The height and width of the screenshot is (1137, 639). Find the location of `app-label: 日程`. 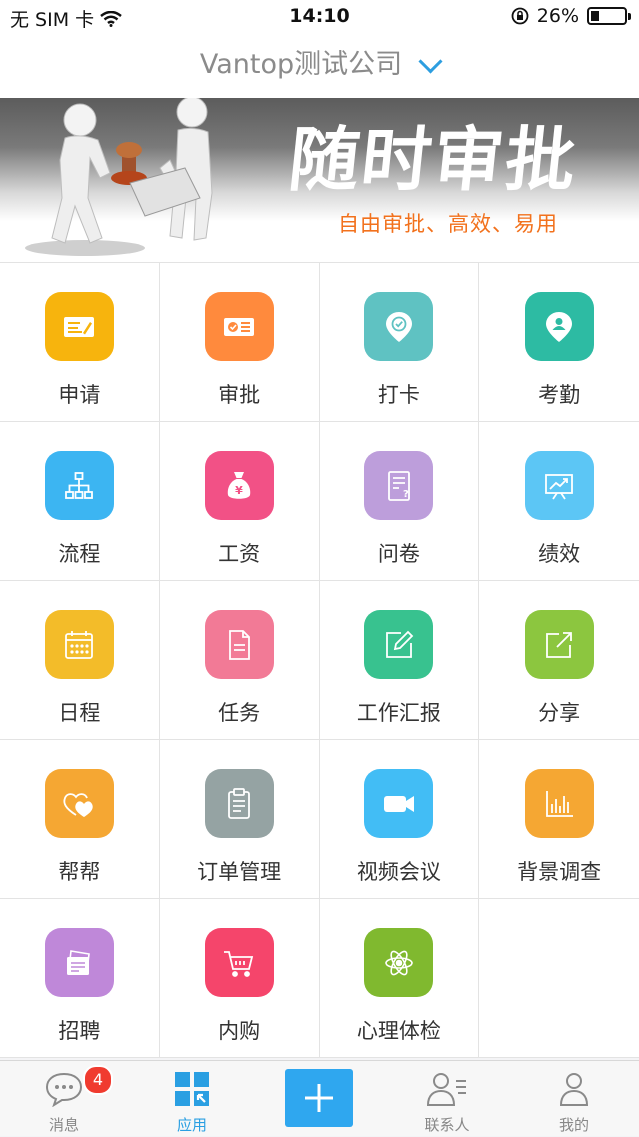

app-label: 日程 is located at coordinates (79, 713).